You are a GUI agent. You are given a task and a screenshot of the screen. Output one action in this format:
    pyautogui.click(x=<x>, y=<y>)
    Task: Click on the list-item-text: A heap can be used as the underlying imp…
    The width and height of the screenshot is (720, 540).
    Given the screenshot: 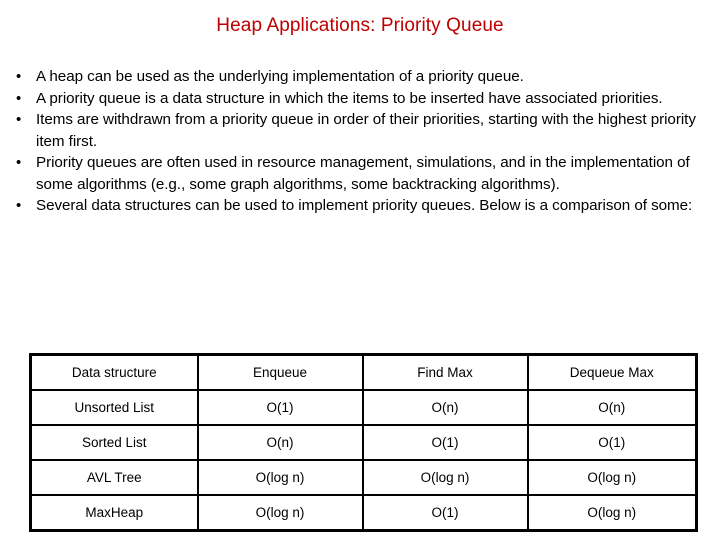 What is the action you would take?
    pyautogui.click(x=280, y=76)
    